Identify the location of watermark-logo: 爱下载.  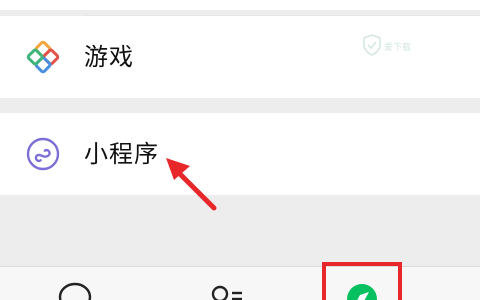
(387, 56).